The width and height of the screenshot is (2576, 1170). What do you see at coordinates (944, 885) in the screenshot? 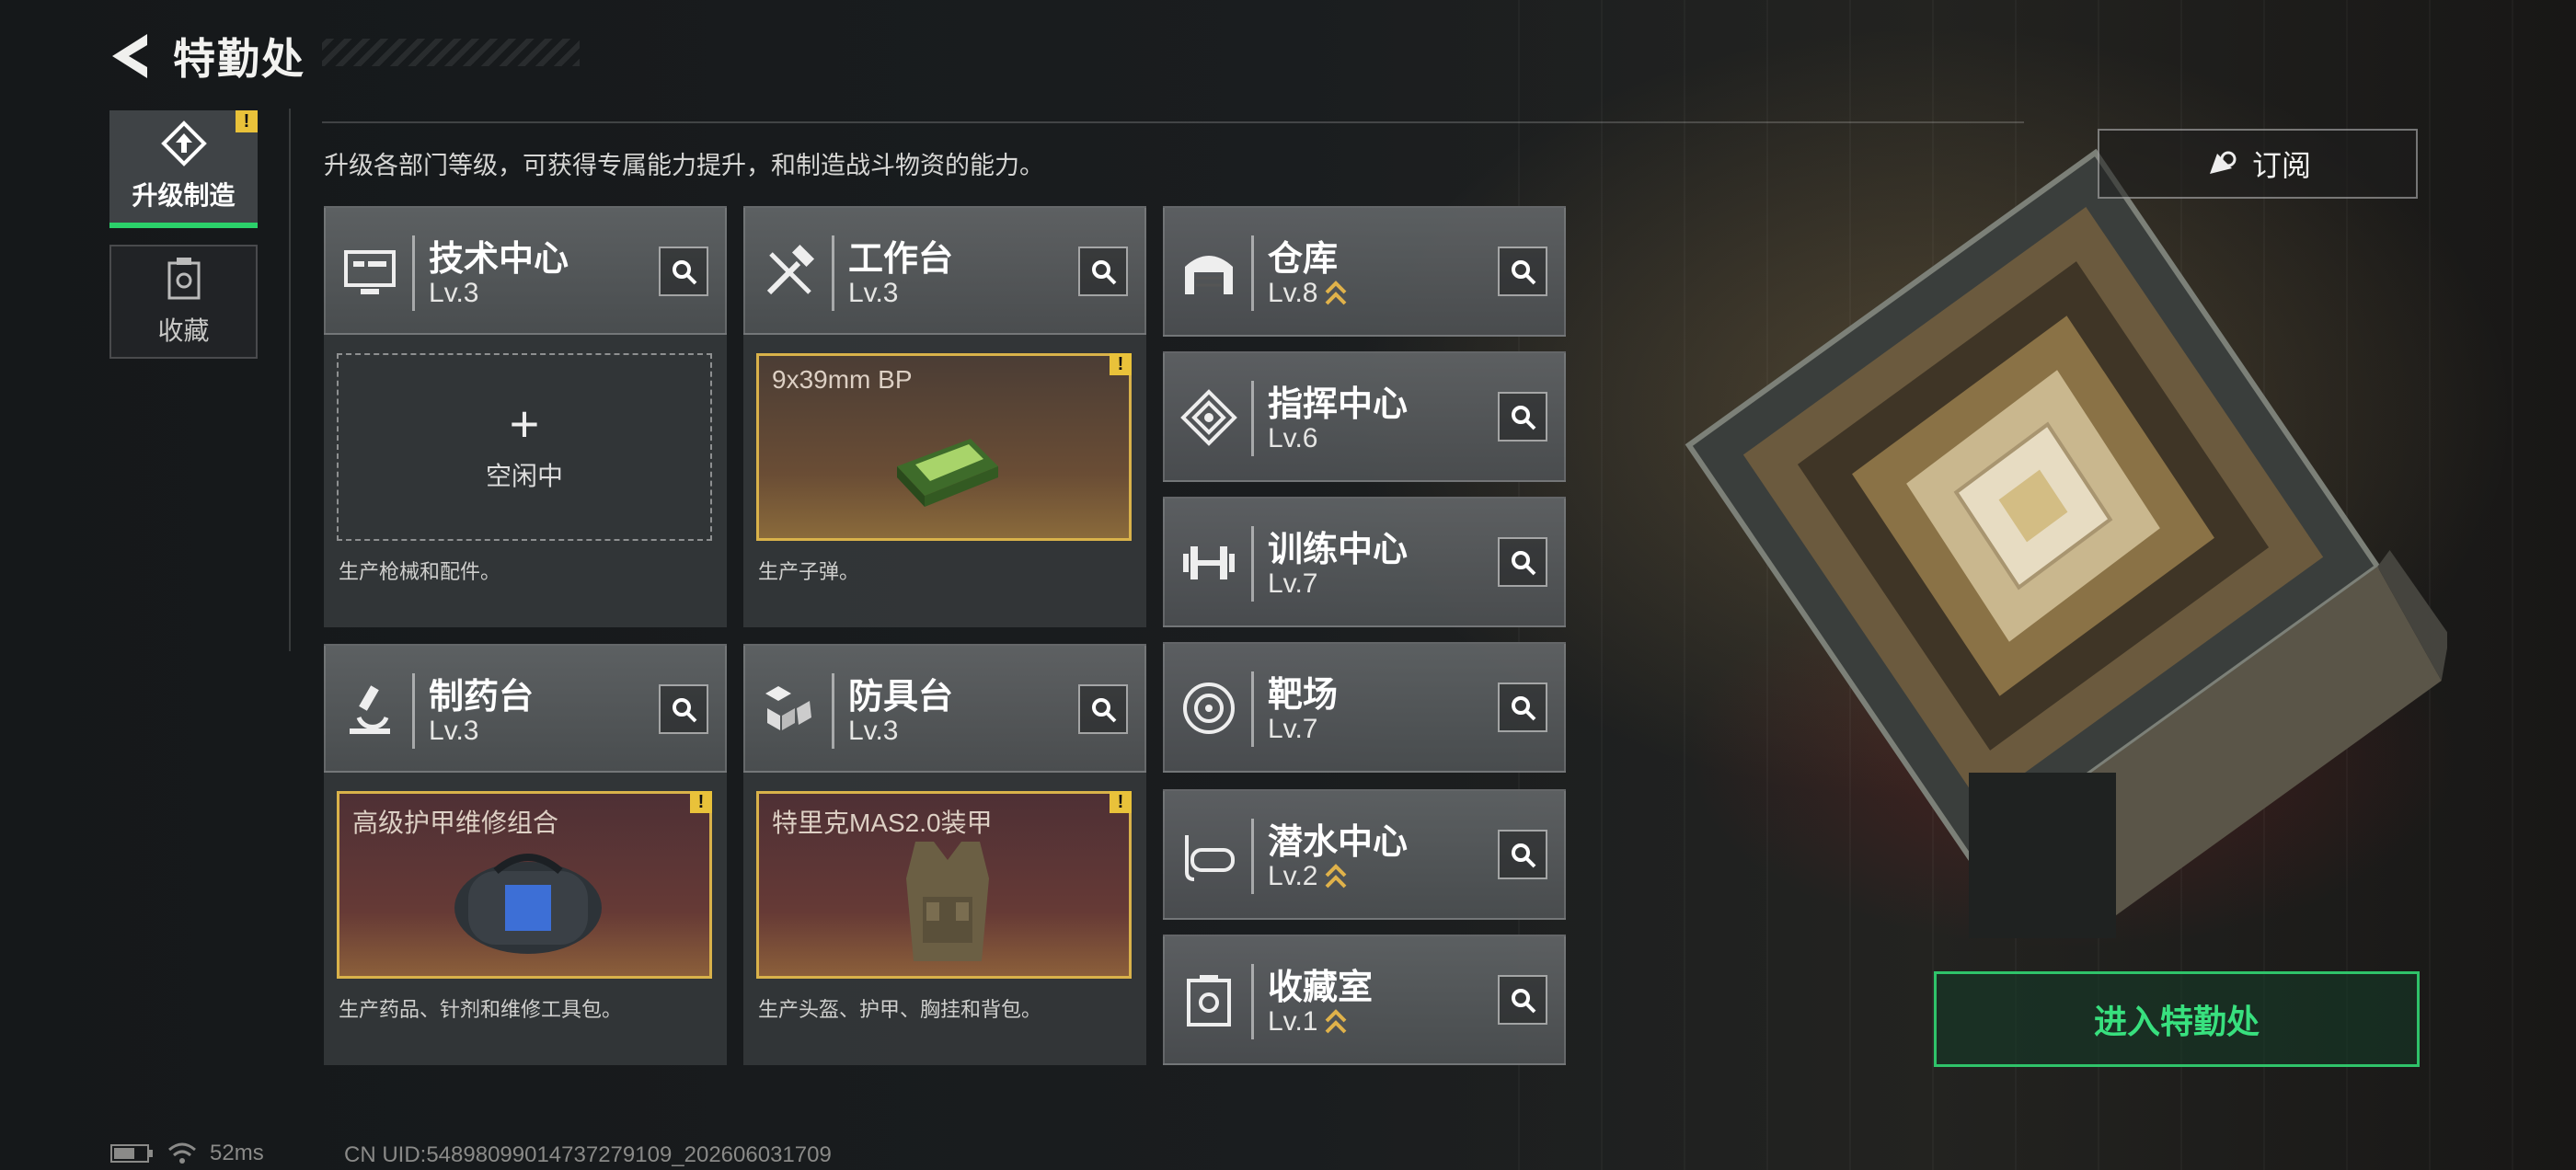
I see `production-slot: ! 特里克MAS2.0装甲` at bounding box center [944, 885].